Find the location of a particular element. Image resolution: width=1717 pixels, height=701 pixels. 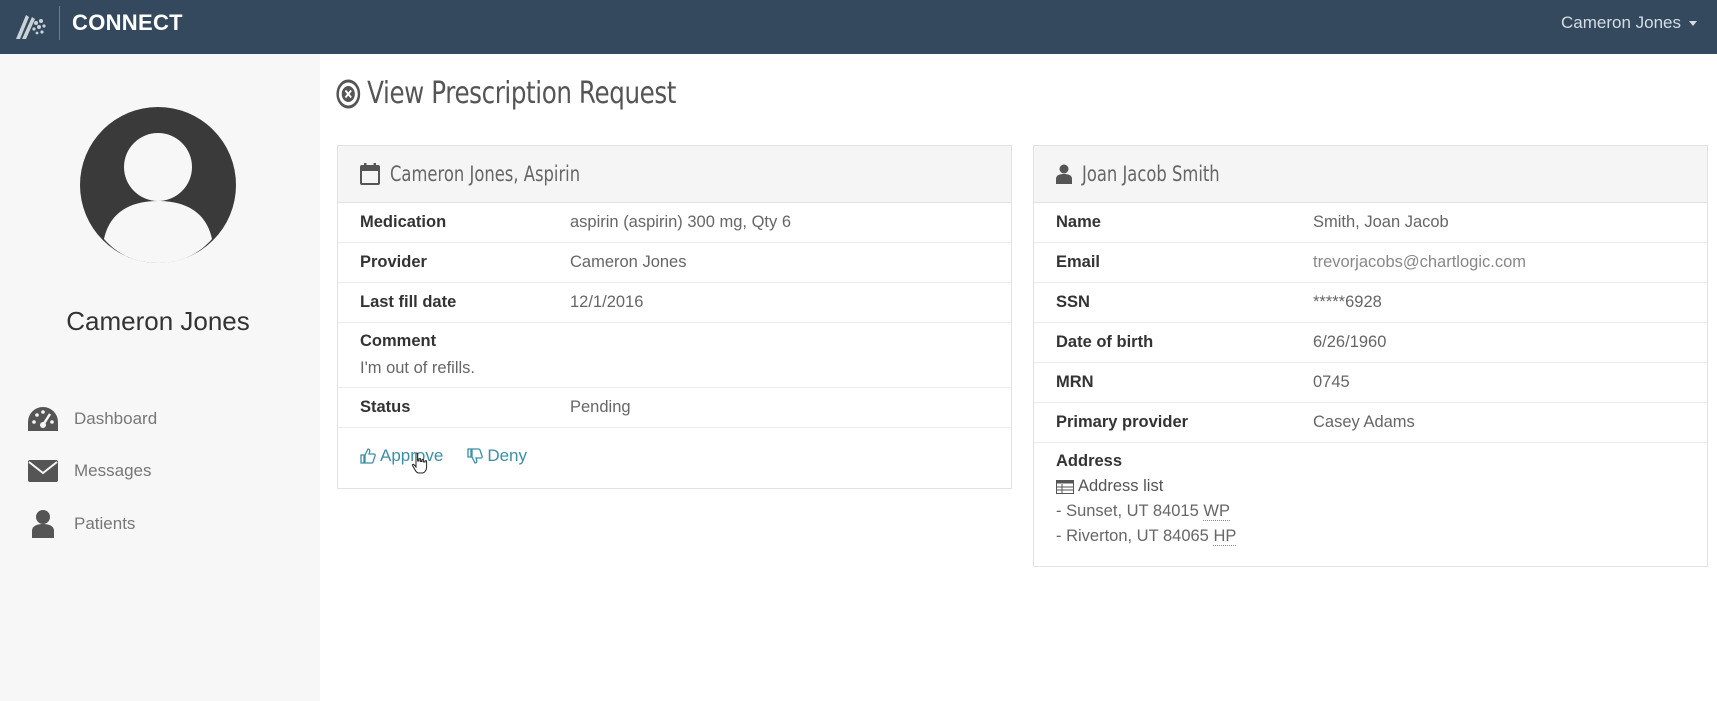

sidebar-item-dashboard: Dashboard is located at coordinates (156, 419).